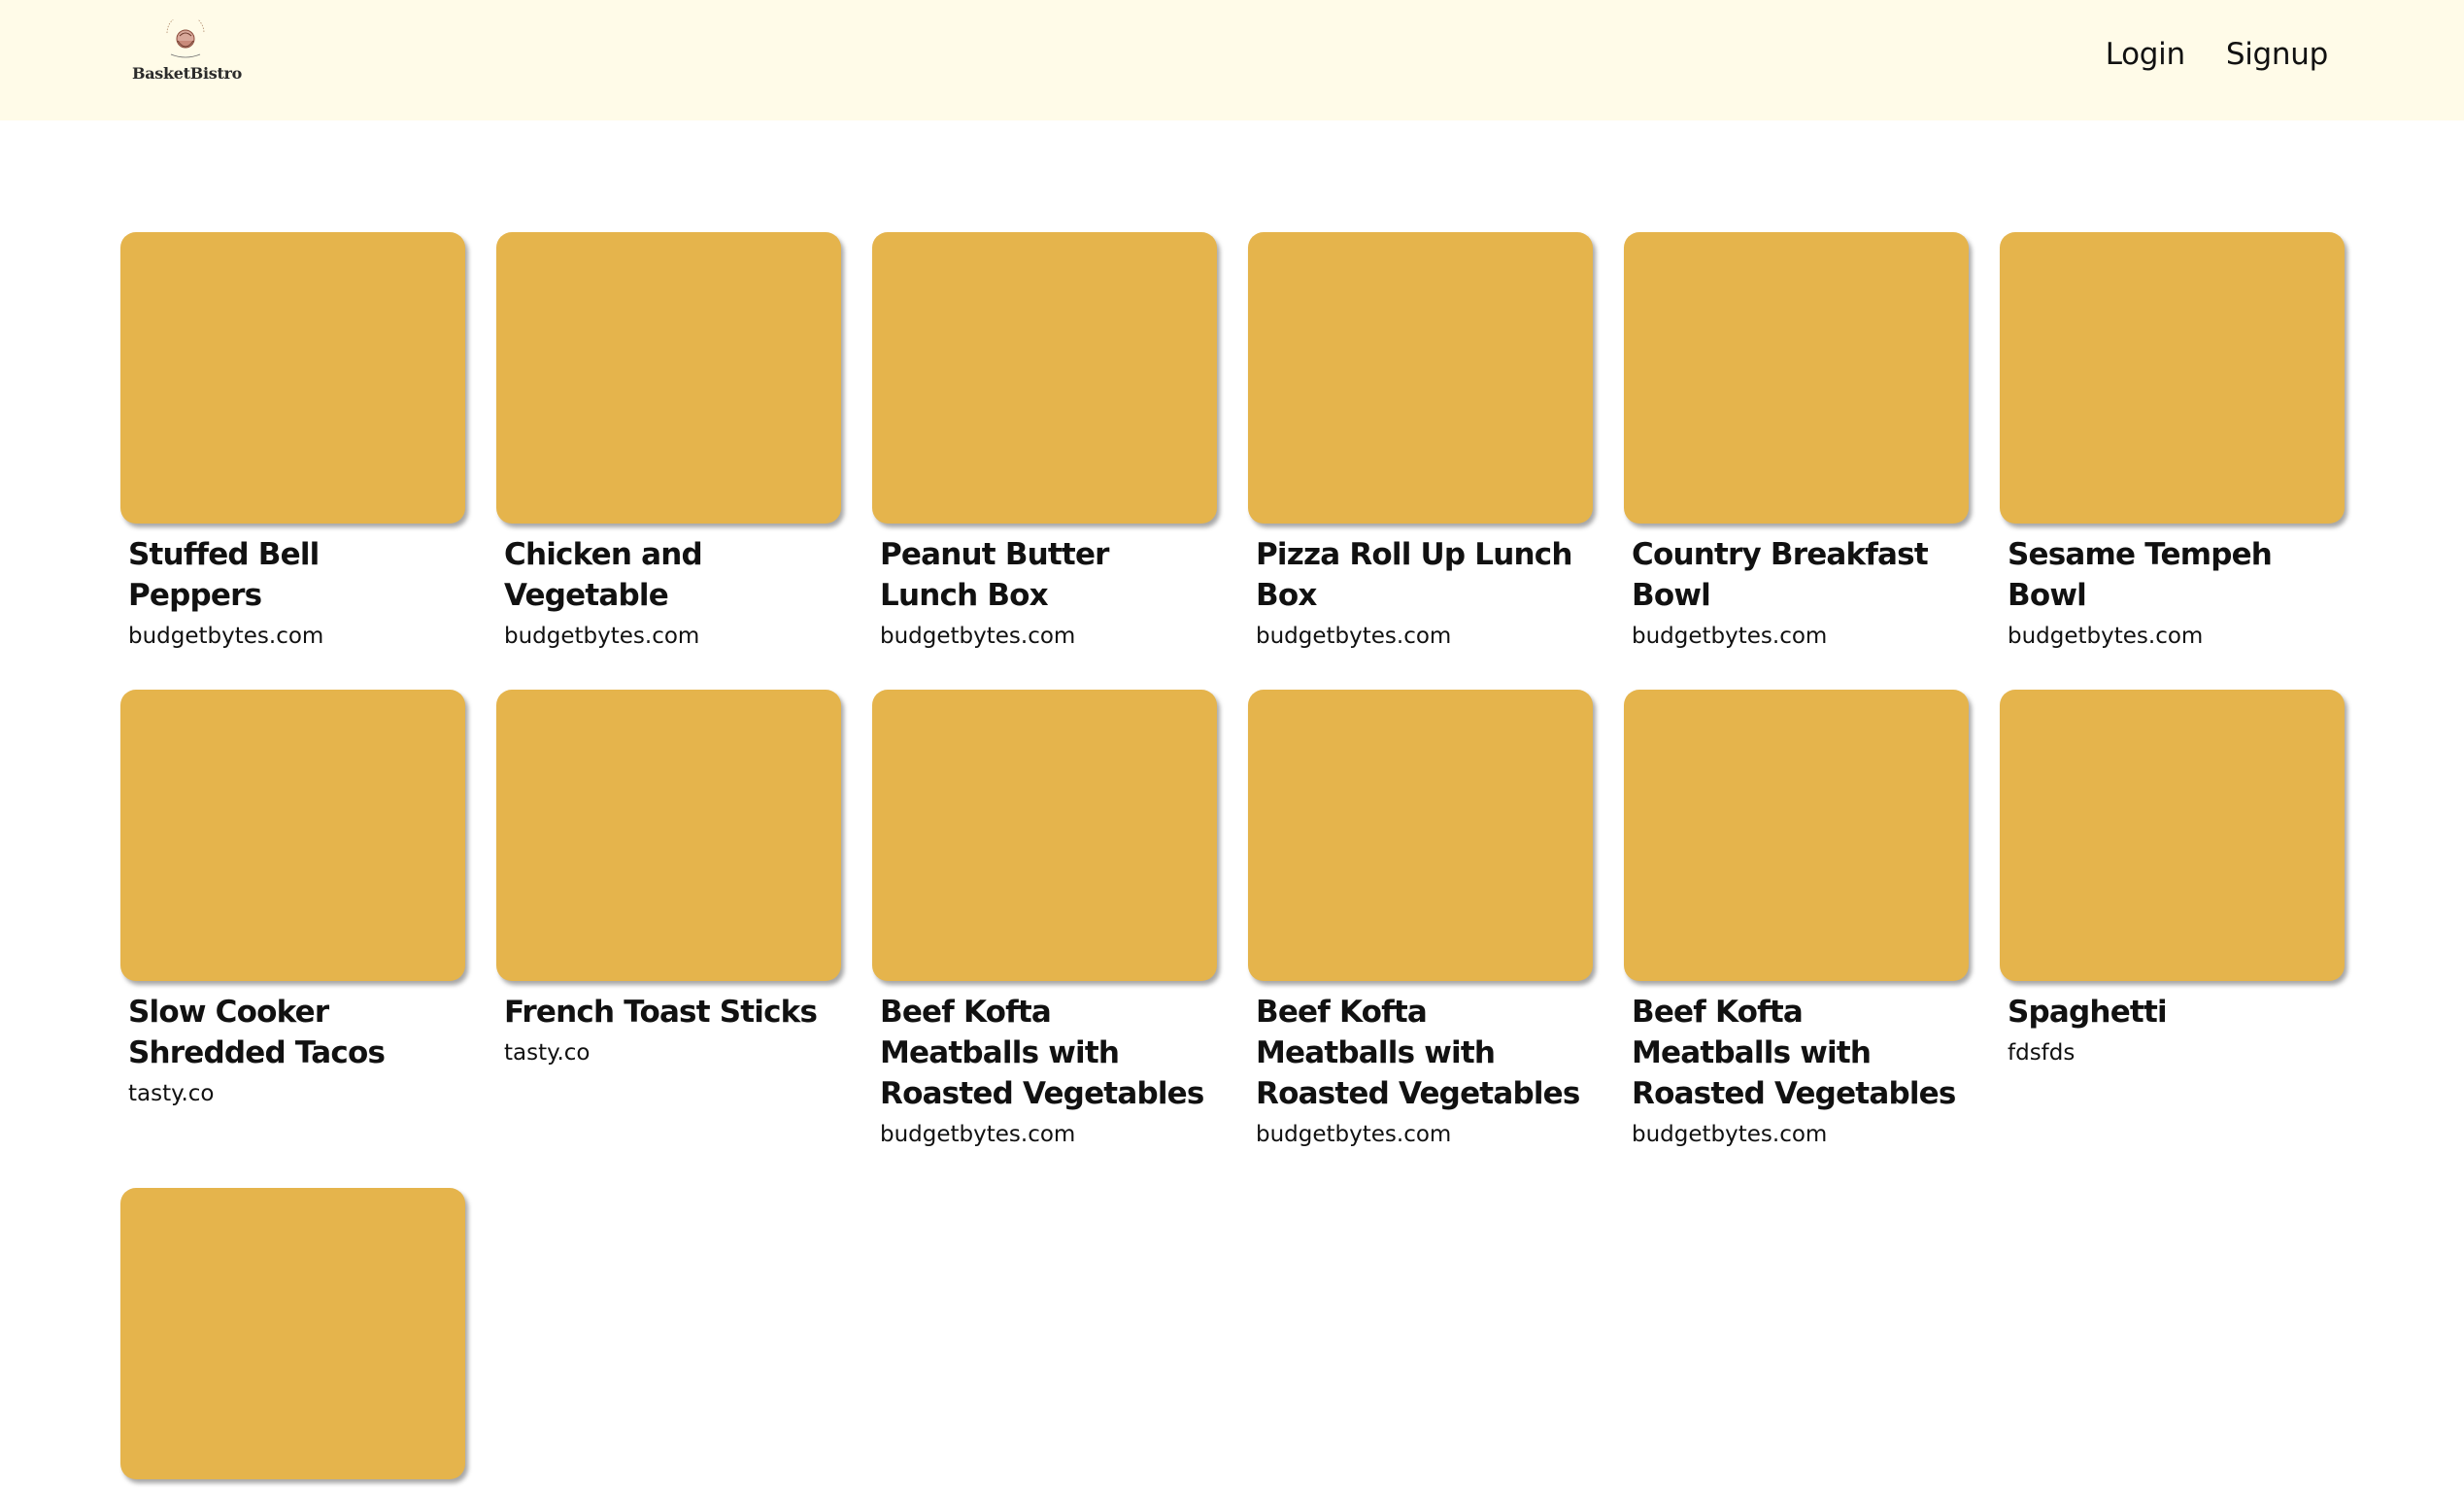  Describe the element at coordinates (2217, 54) in the screenshot. I see `top-nav: Login Signup` at that location.